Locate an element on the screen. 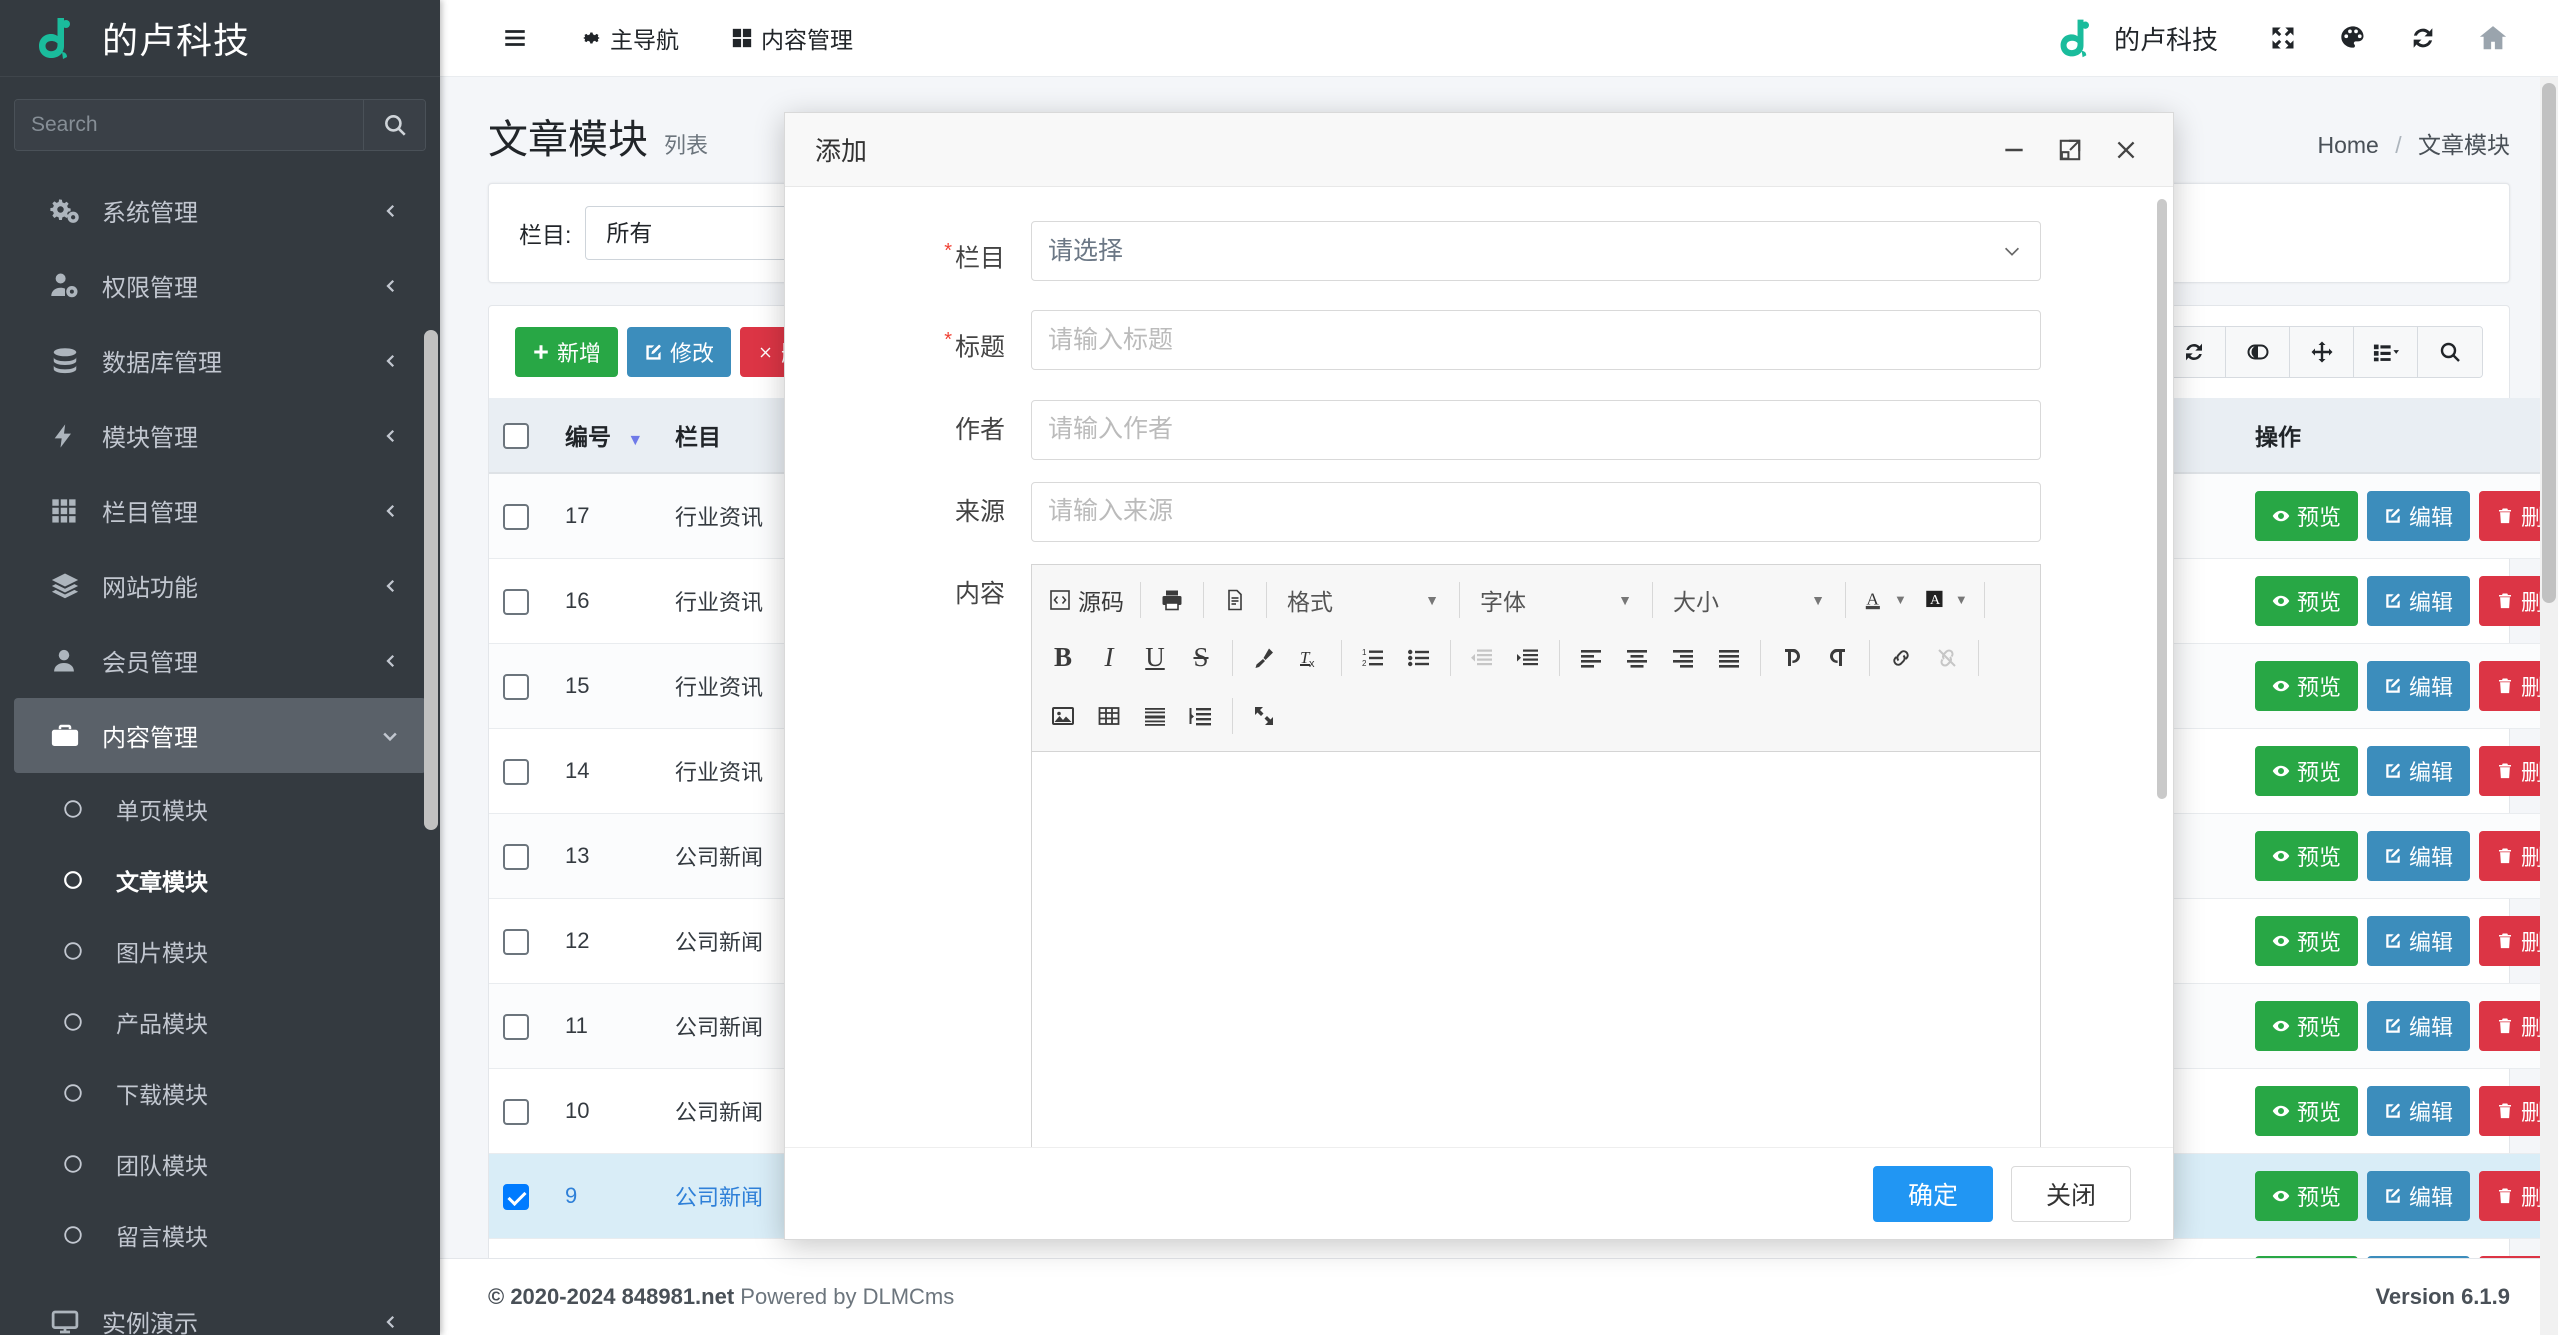 The width and height of the screenshot is (2558, 1335). editor-content-area is located at coordinates (1536, 949).